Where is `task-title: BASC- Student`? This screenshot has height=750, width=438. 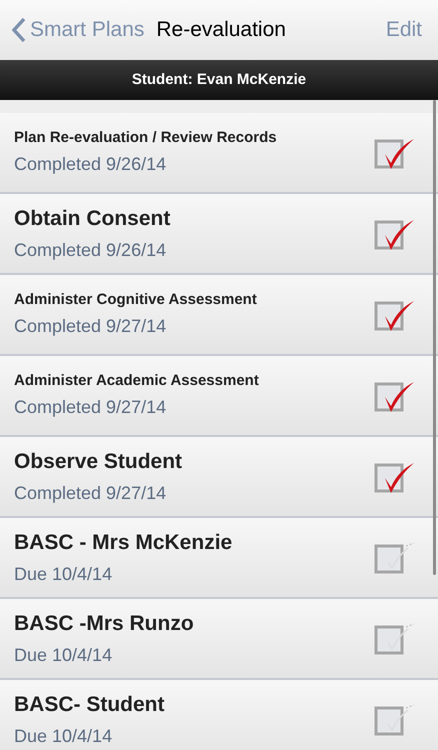
task-title: BASC- Student is located at coordinates (90, 705).